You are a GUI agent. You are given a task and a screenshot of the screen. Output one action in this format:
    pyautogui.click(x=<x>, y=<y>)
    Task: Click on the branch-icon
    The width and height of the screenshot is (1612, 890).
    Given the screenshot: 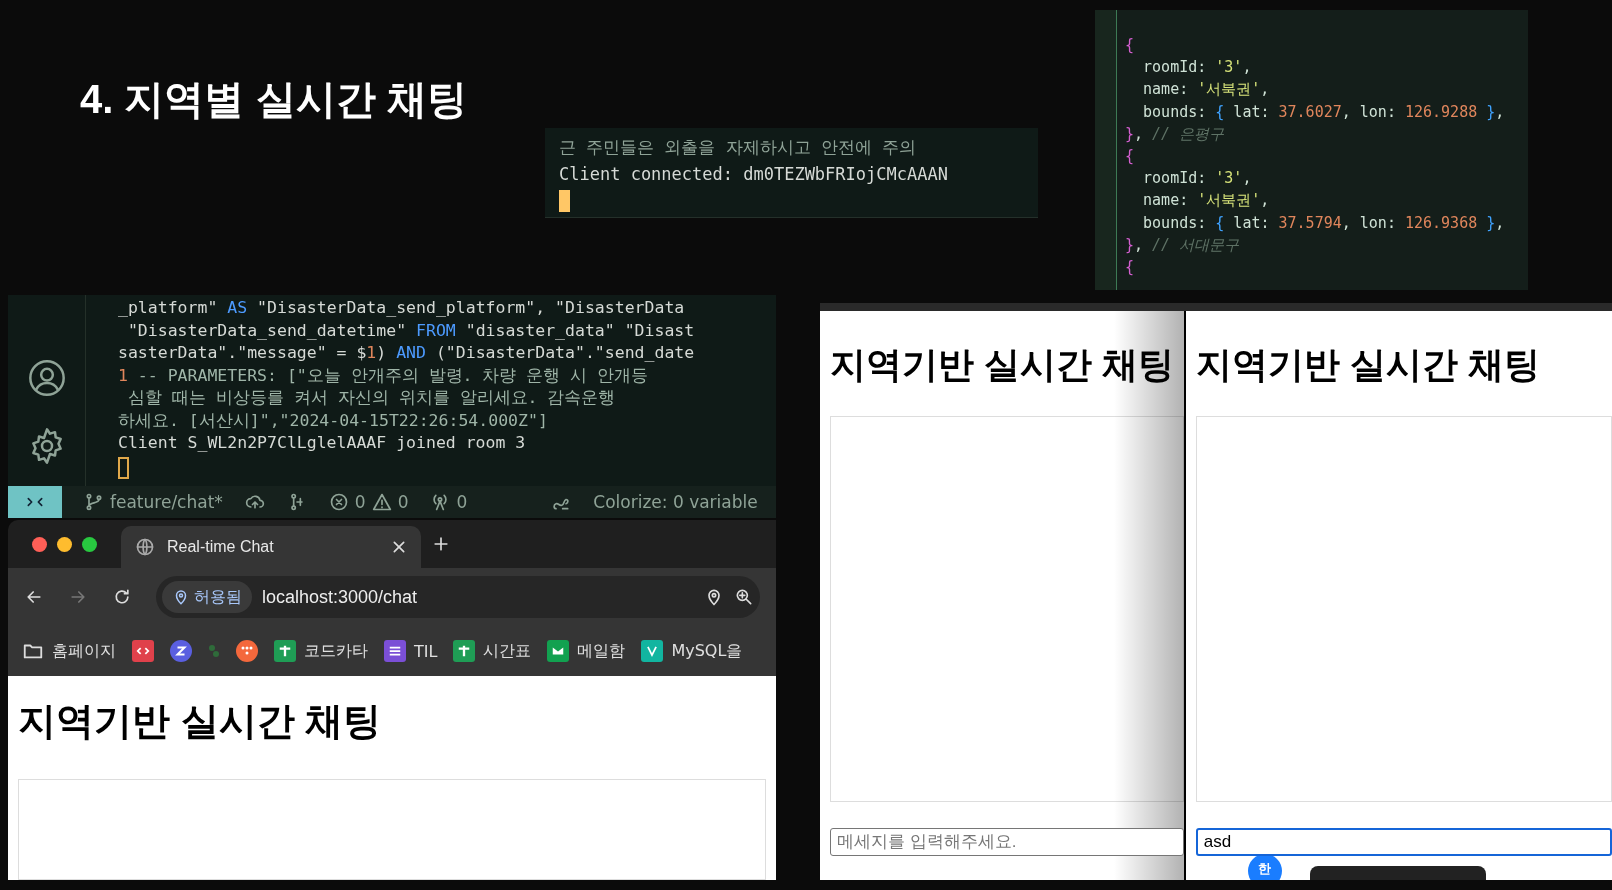 What is the action you would take?
    pyautogui.click(x=94, y=502)
    